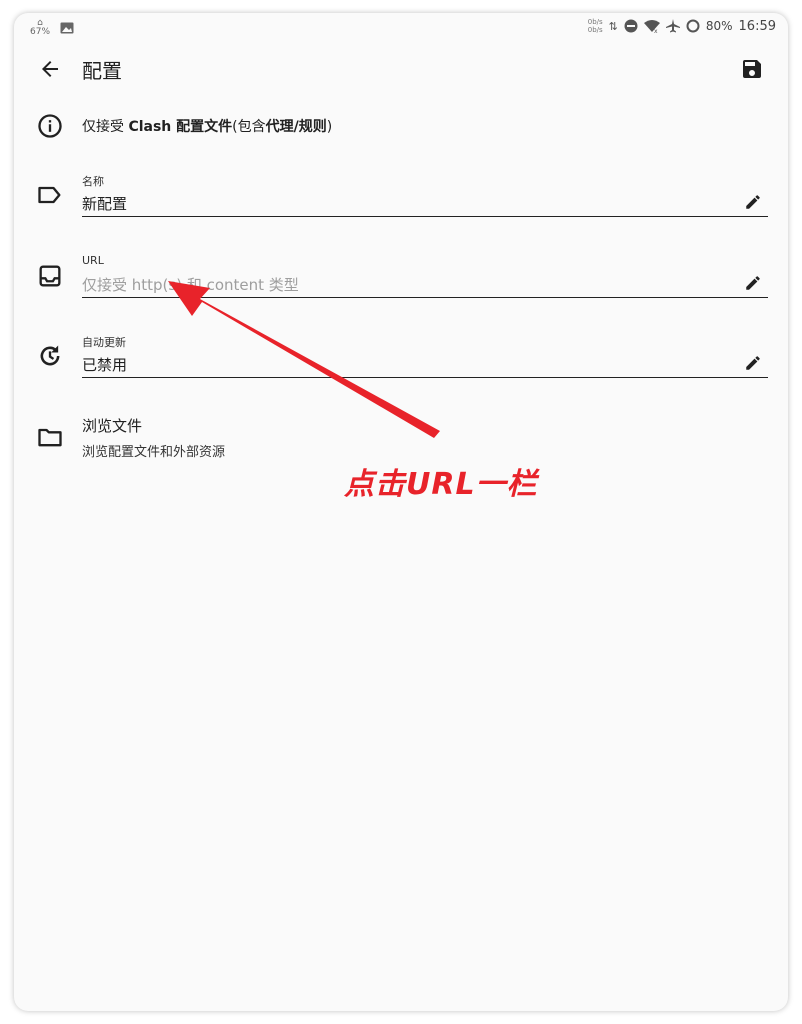  Describe the element at coordinates (613, 26) in the screenshot. I see `data-transfer-icon: ⇅` at that location.